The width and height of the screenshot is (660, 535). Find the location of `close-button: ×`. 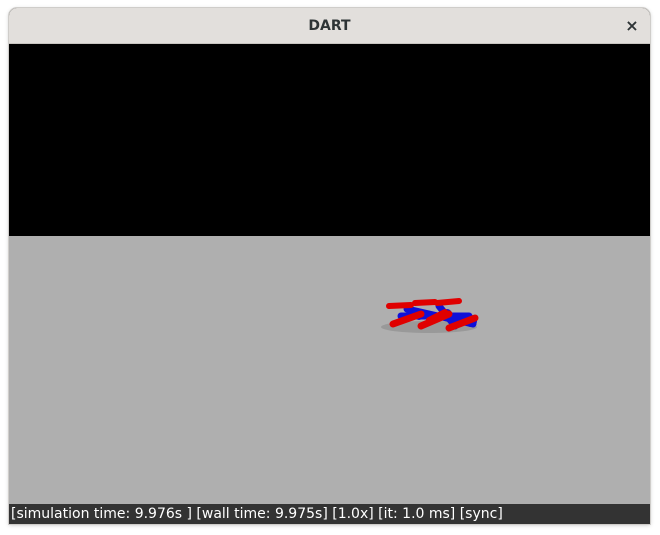

close-button: × is located at coordinates (632, 26).